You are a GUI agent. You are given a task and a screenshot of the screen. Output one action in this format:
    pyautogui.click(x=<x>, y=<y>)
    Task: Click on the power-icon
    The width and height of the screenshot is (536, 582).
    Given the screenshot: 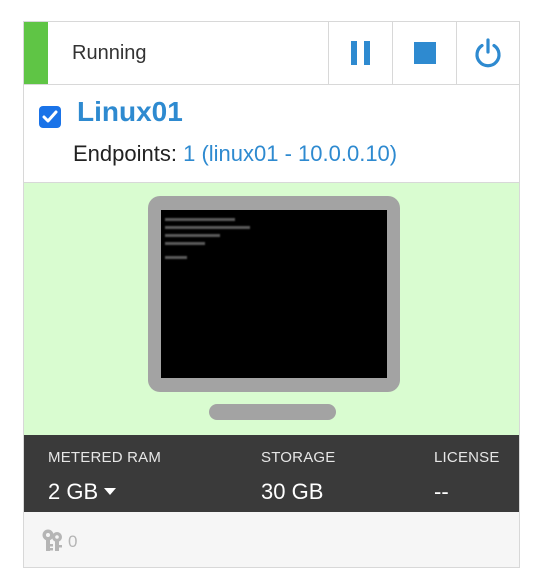 What is the action you would take?
    pyautogui.click(x=488, y=53)
    